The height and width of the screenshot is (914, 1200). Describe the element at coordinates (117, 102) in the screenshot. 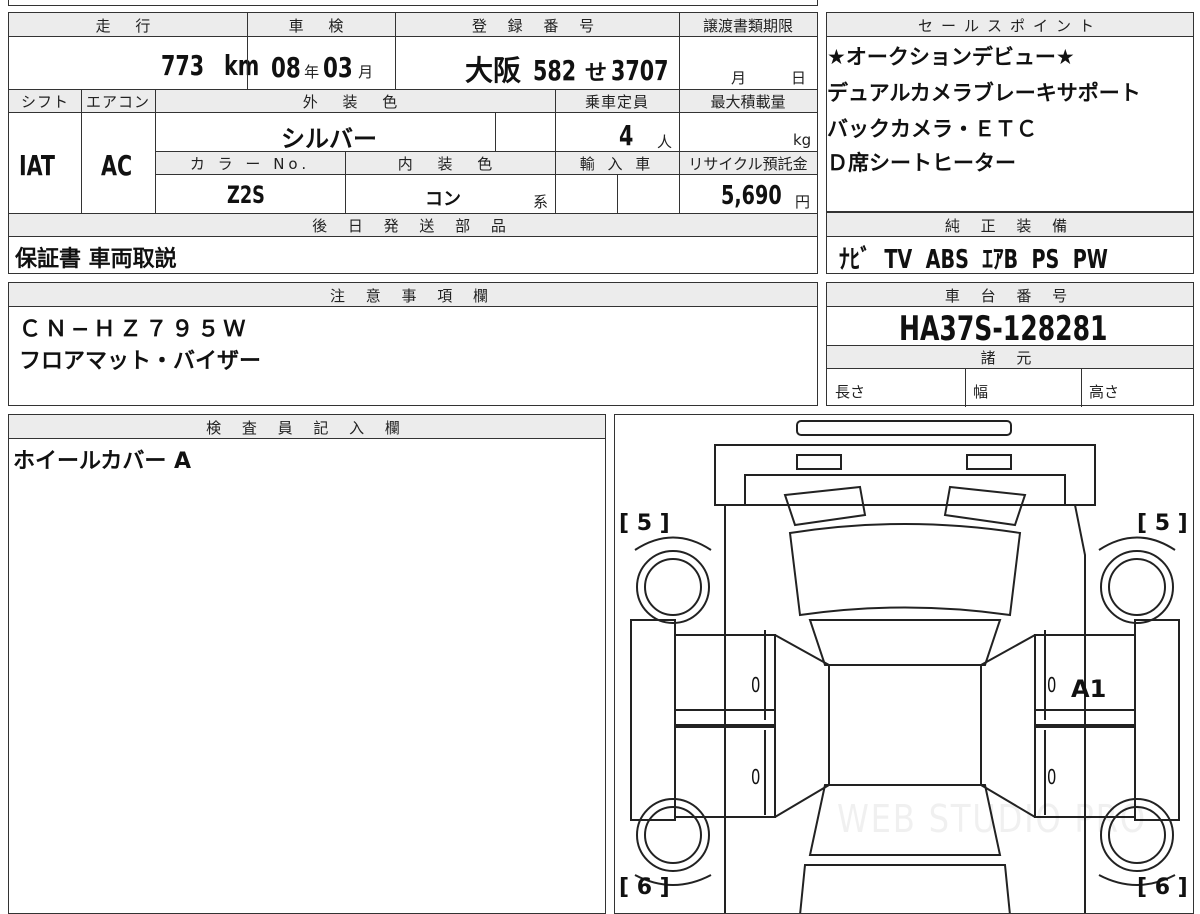

I see `aircon-label: エアコン` at that location.